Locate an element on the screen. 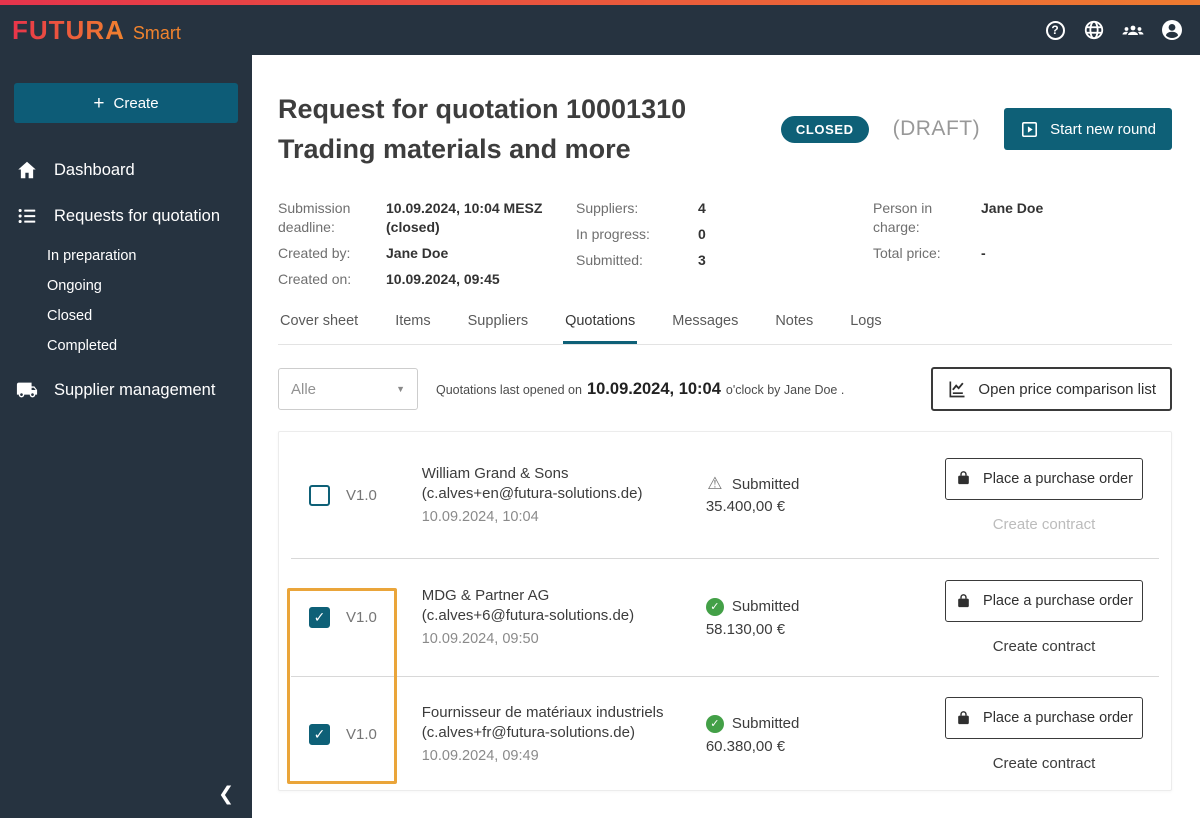 This screenshot has width=1200, height=818. sidebar-item-dashboard: Dashboard is located at coordinates (126, 170).